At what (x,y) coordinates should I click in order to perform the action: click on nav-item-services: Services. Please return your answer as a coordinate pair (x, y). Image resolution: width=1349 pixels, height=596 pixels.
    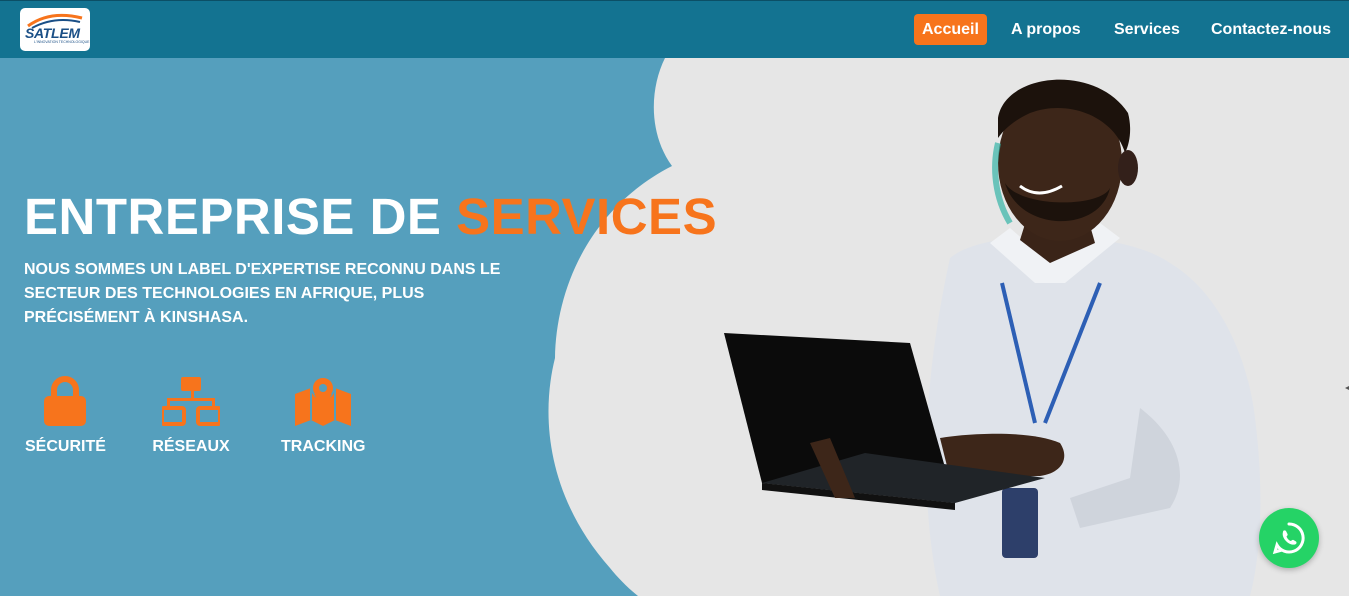
    Looking at the image, I should click on (1147, 29).